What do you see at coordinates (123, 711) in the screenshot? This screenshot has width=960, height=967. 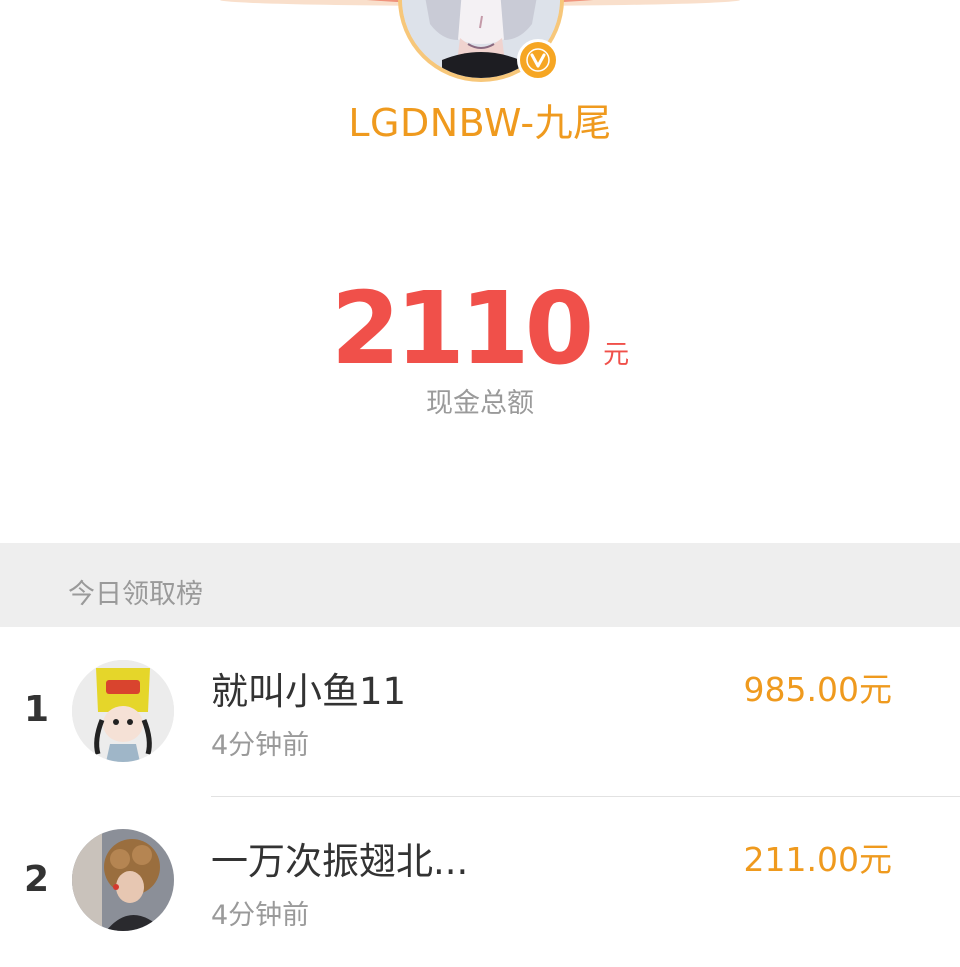 I see `chip-bag-hat-avatar-icon` at bounding box center [123, 711].